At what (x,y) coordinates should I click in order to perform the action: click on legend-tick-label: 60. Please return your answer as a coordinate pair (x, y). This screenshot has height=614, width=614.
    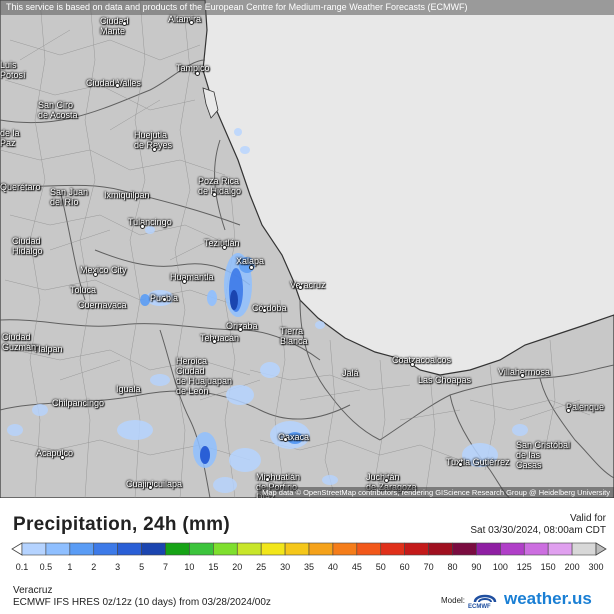
    Looking at the image, I should click on (404, 567).